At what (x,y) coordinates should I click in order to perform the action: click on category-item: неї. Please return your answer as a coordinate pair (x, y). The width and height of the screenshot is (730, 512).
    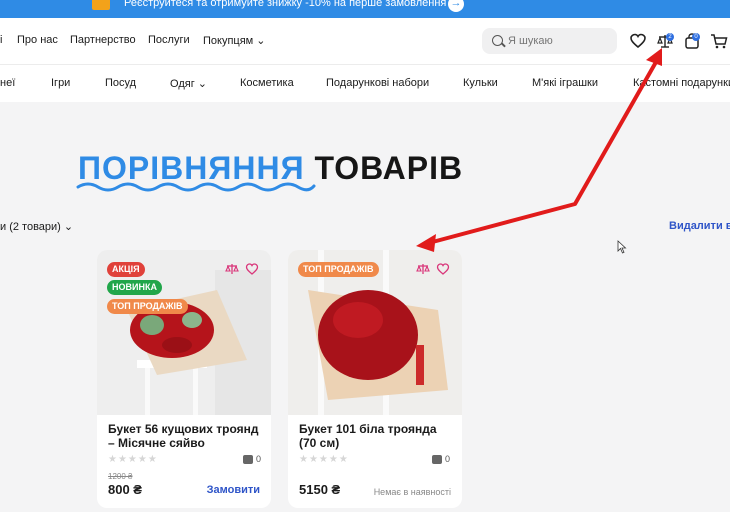
    Looking at the image, I should click on (7, 83).